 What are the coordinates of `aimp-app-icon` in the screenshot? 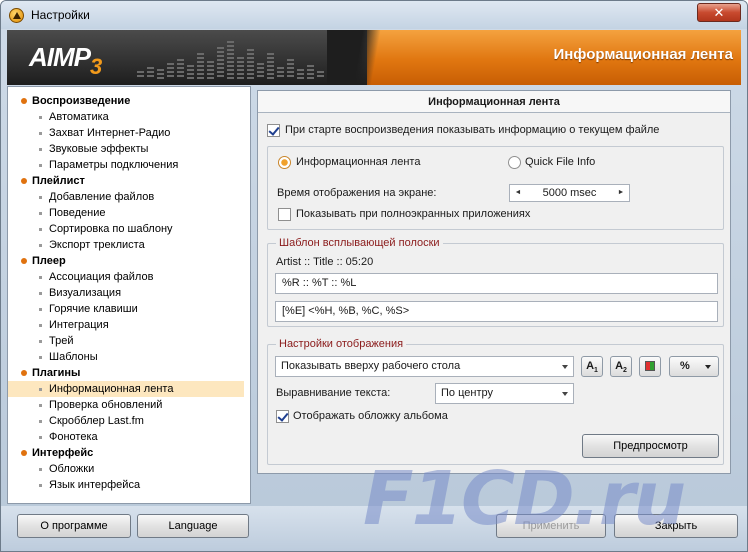 It's located at (16, 15).